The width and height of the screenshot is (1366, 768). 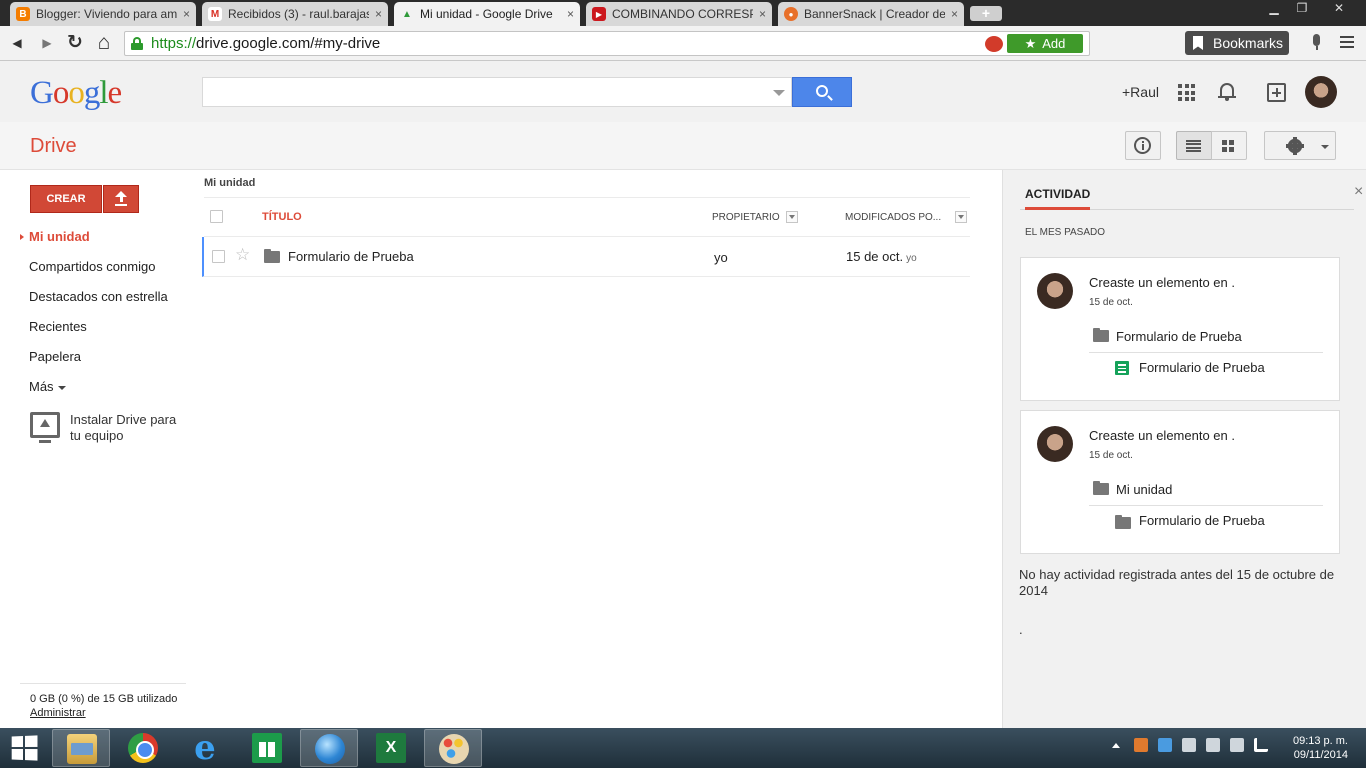 I want to click on modified-sort-chevron-down-icon, so click(x=961, y=217).